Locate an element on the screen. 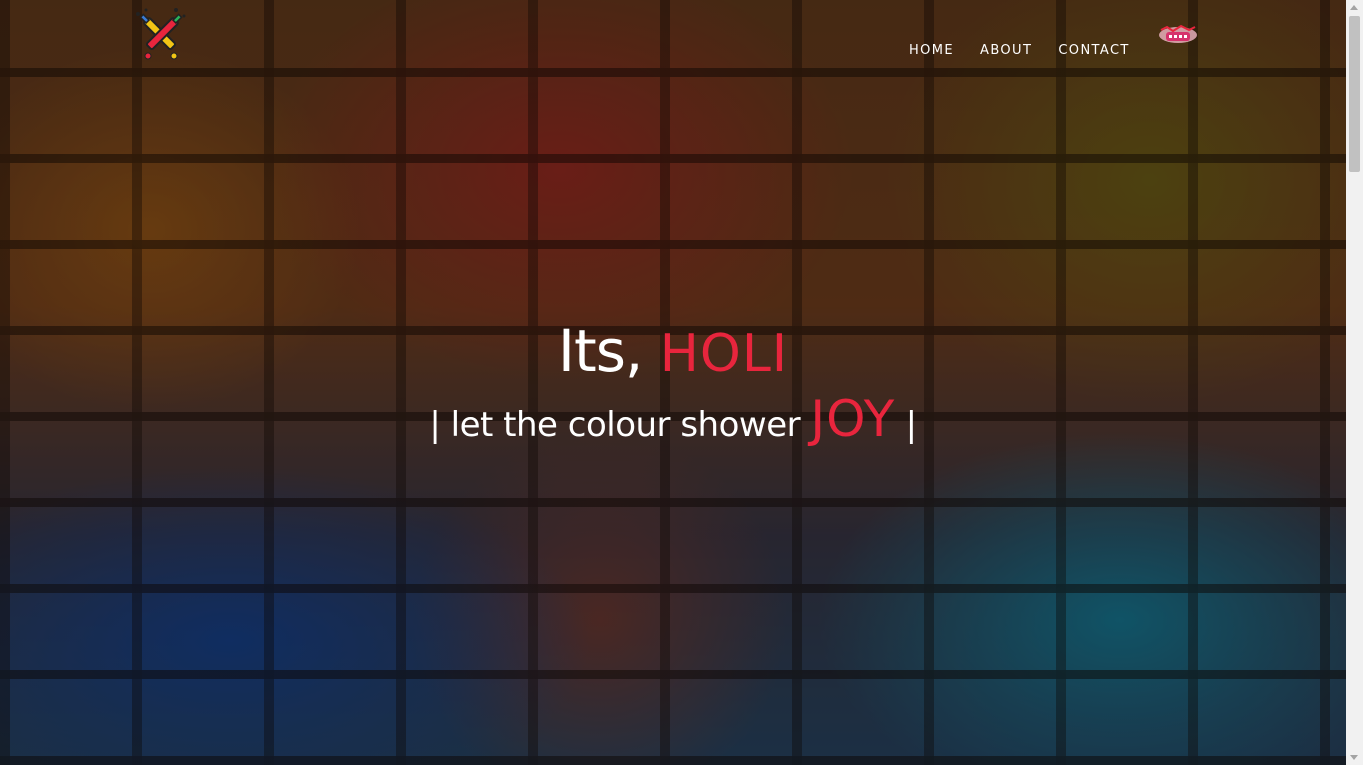 The image size is (1363, 765). hero-headline: Its, HOLI is located at coordinates (673, 352).